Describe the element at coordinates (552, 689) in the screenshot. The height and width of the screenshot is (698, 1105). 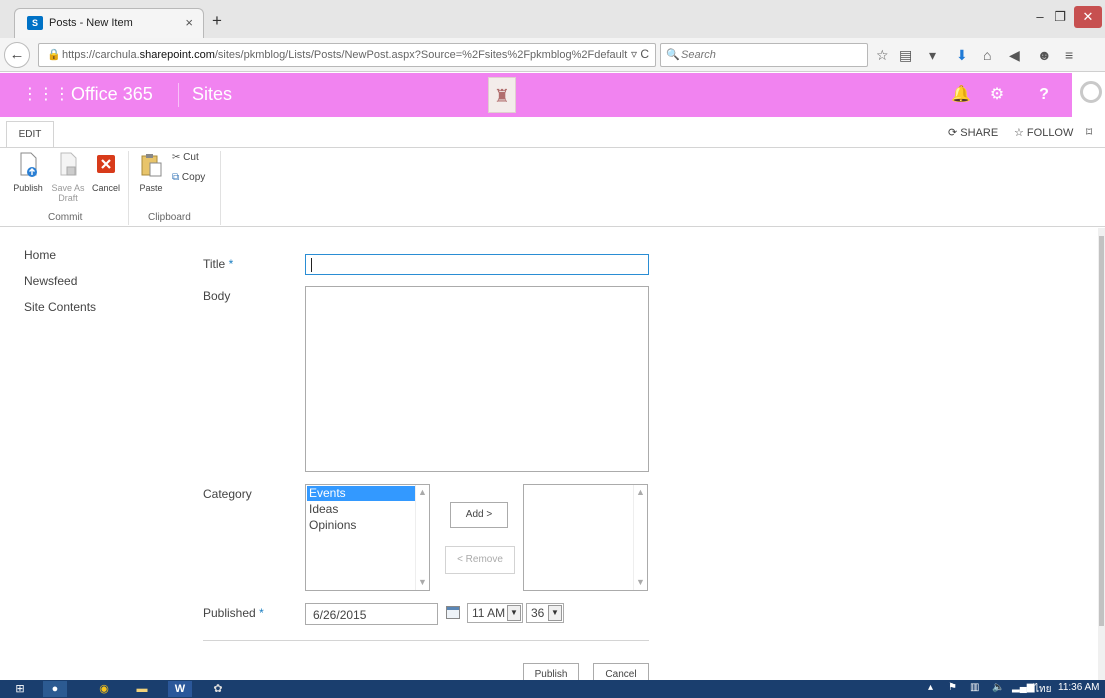
I see `windows-taskbar: ⊞ ● ◉ ▬ W ✿ ▴ ⚑ ▥ 🔈 ▂▄▆ ไทย 11:36 AM` at that location.